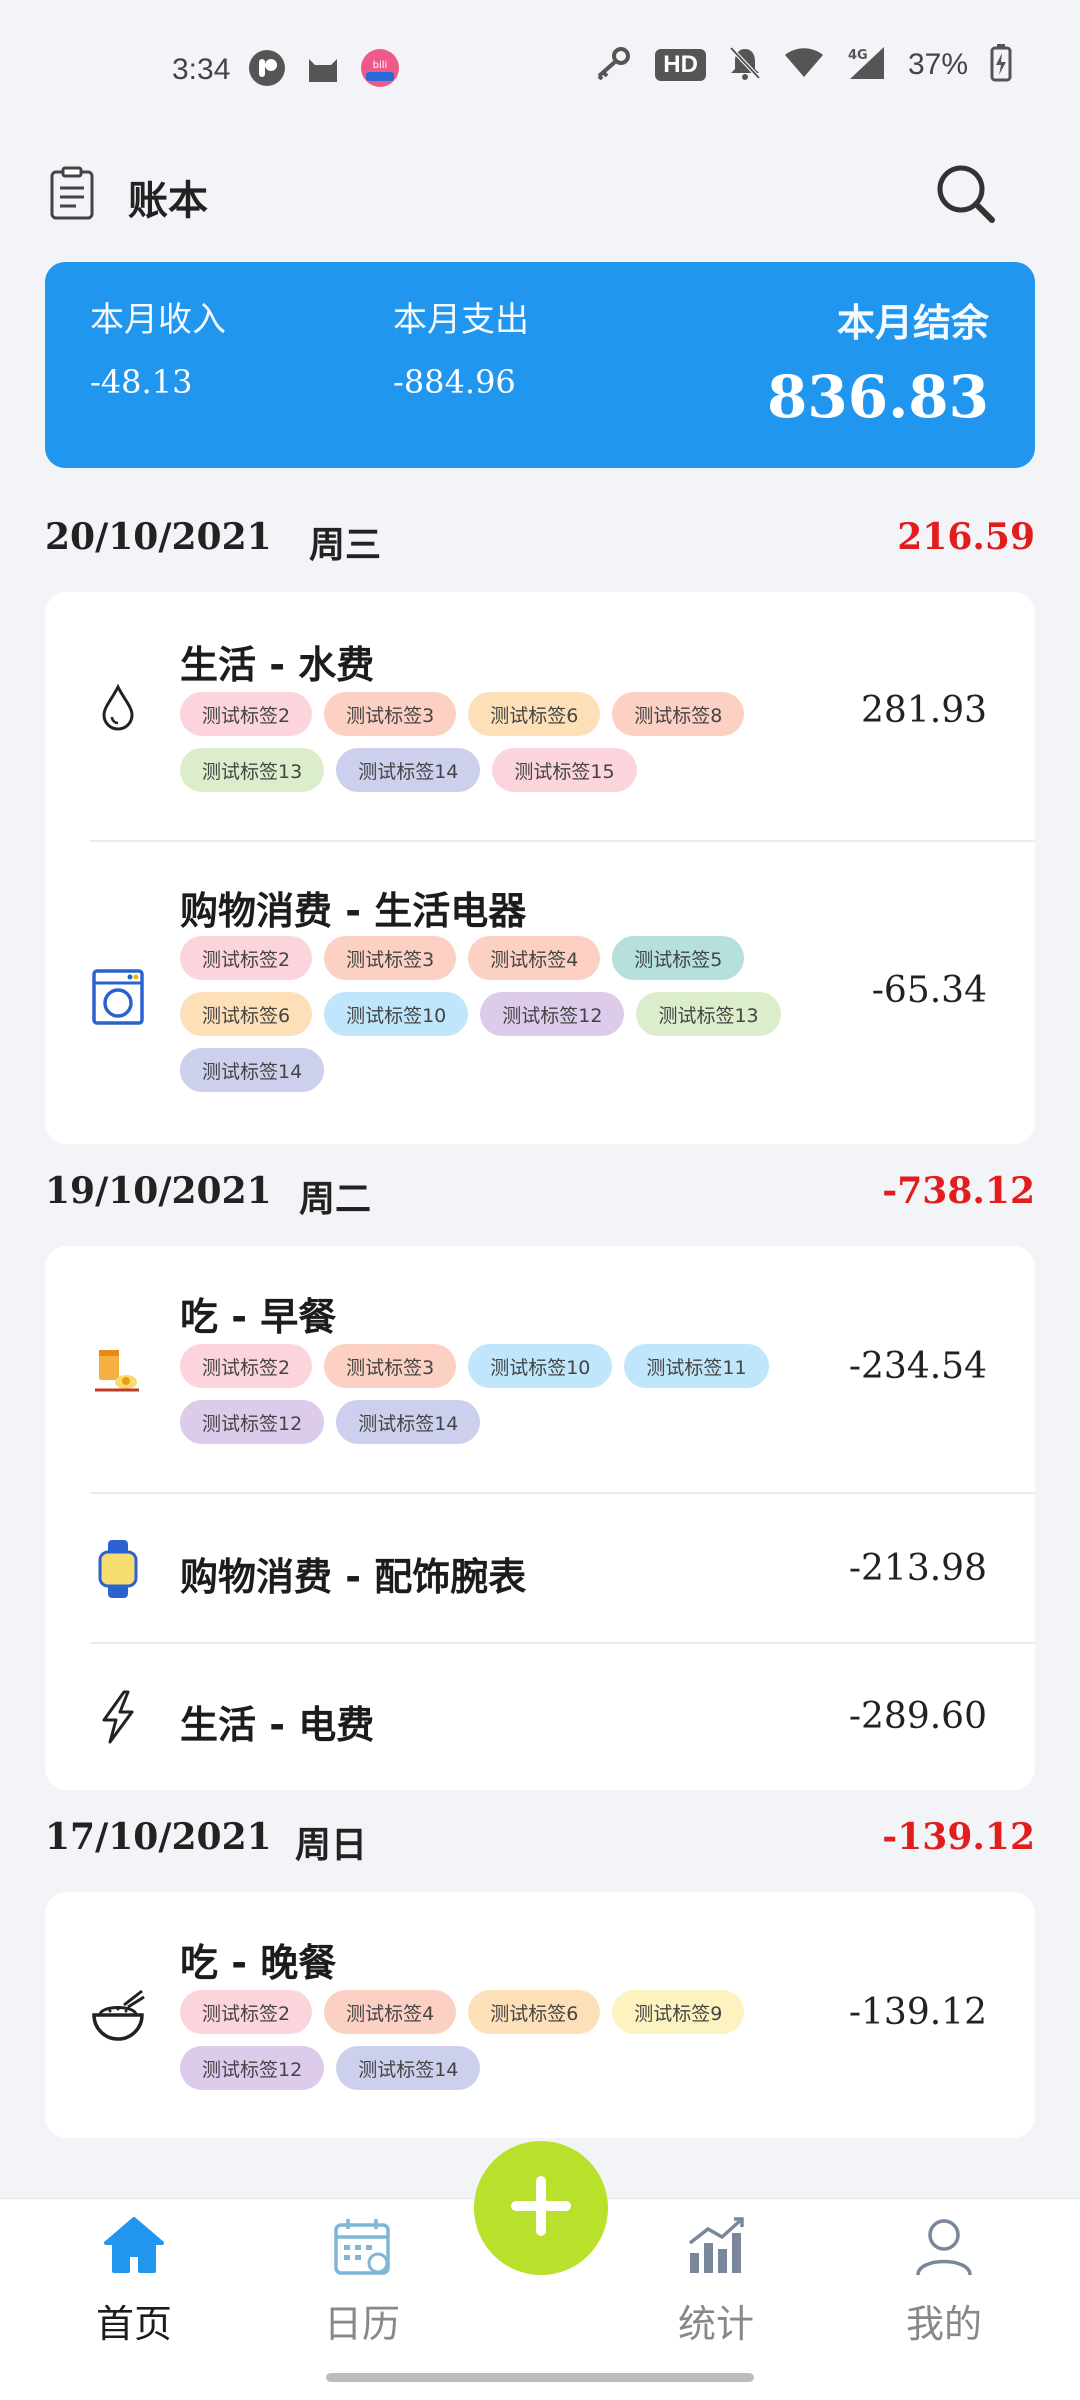  Describe the element at coordinates (118, 997) in the screenshot. I see `washing-machine-icon` at that location.